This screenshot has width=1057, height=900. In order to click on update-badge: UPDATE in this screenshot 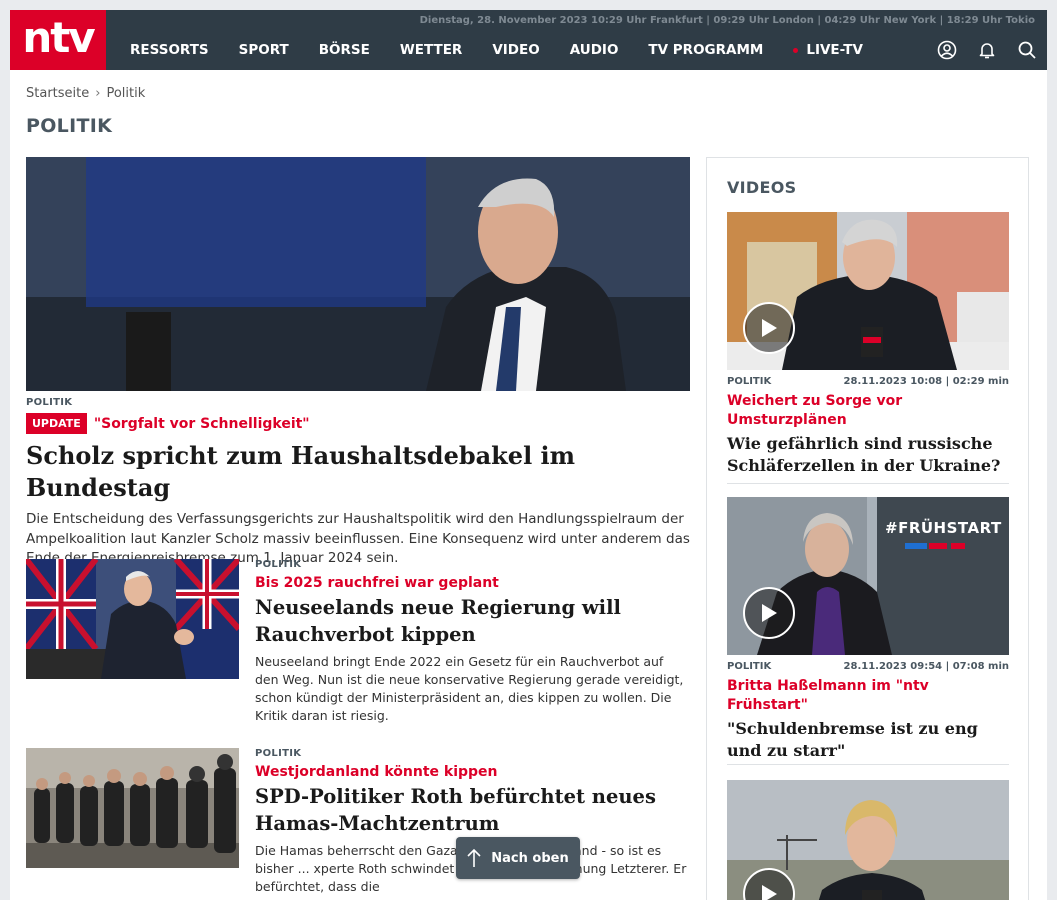, I will do `click(56, 423)`.